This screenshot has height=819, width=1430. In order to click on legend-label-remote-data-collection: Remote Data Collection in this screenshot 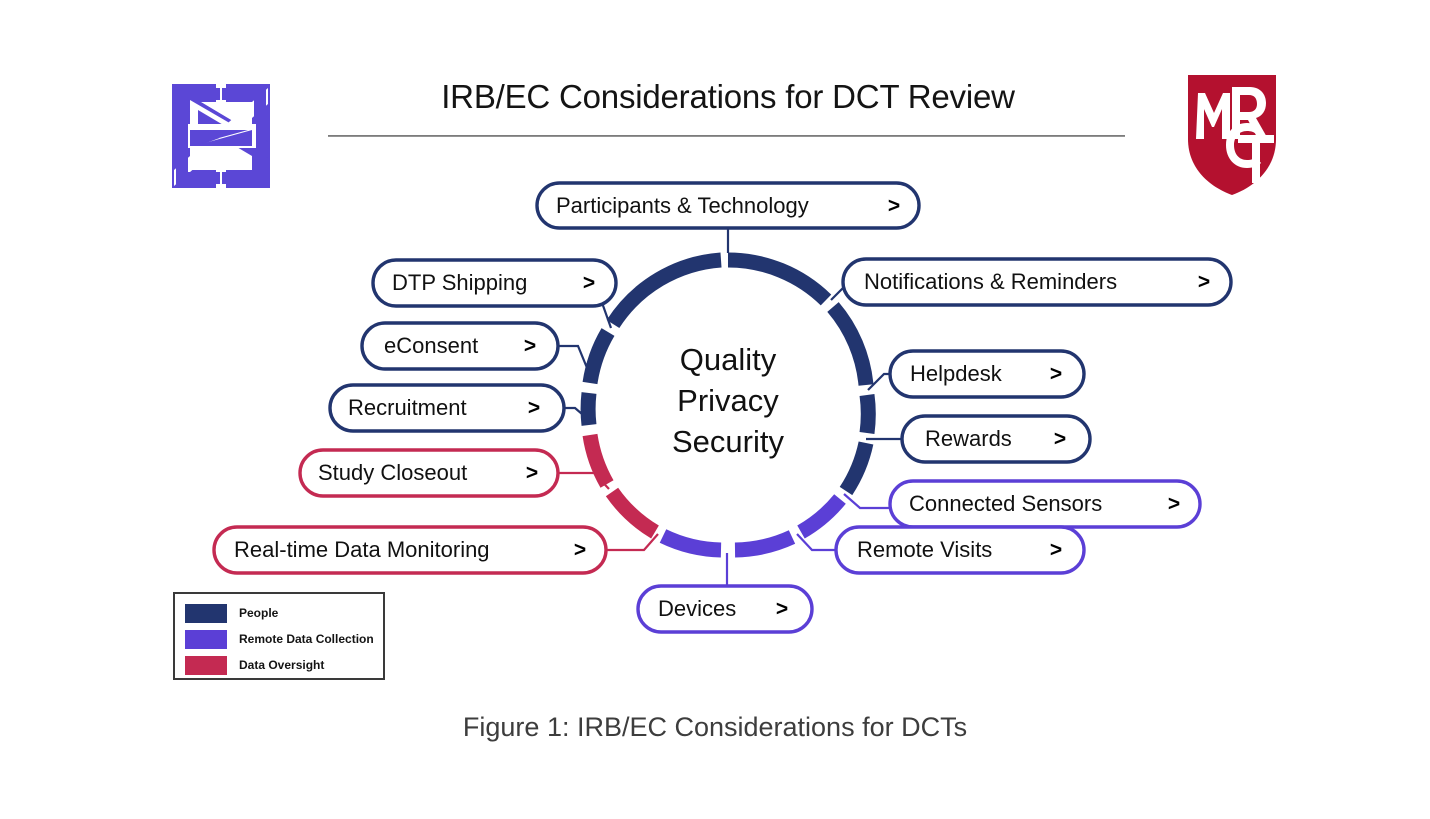, I will do `click(306, 639)`.